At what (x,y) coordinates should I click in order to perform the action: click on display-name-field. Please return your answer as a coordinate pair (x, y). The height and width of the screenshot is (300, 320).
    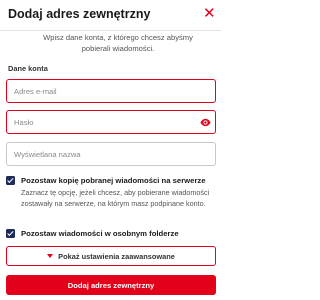
    Looking at the image, I should click on (111, 154).